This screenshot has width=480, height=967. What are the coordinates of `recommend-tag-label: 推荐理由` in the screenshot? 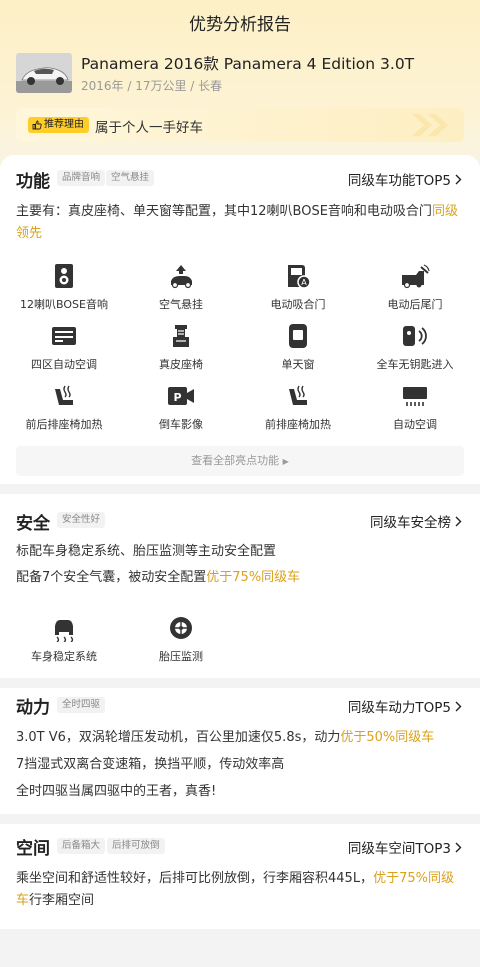 It's located at (64, 124).